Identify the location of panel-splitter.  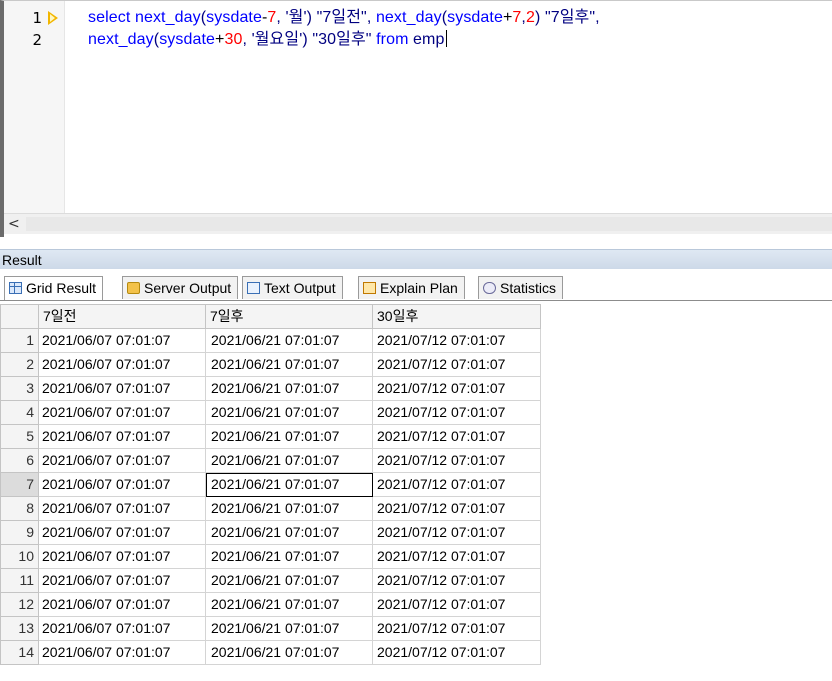
(416, 243).